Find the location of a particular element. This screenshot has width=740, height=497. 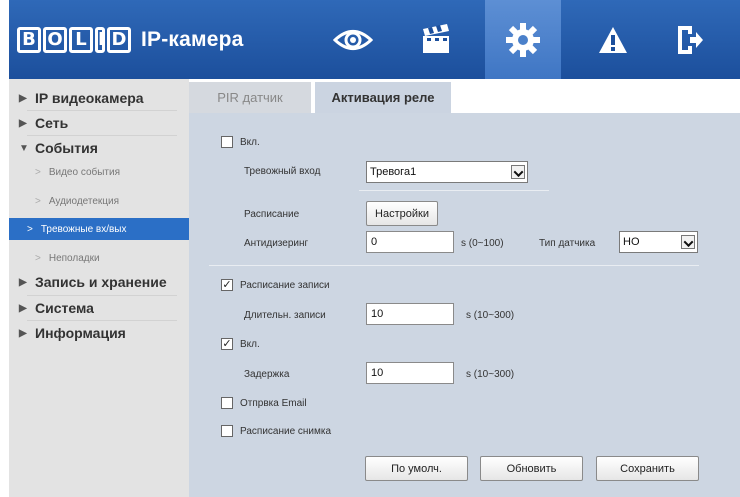

sidebar-item-label: Информация is located at coordinates (80, 333).